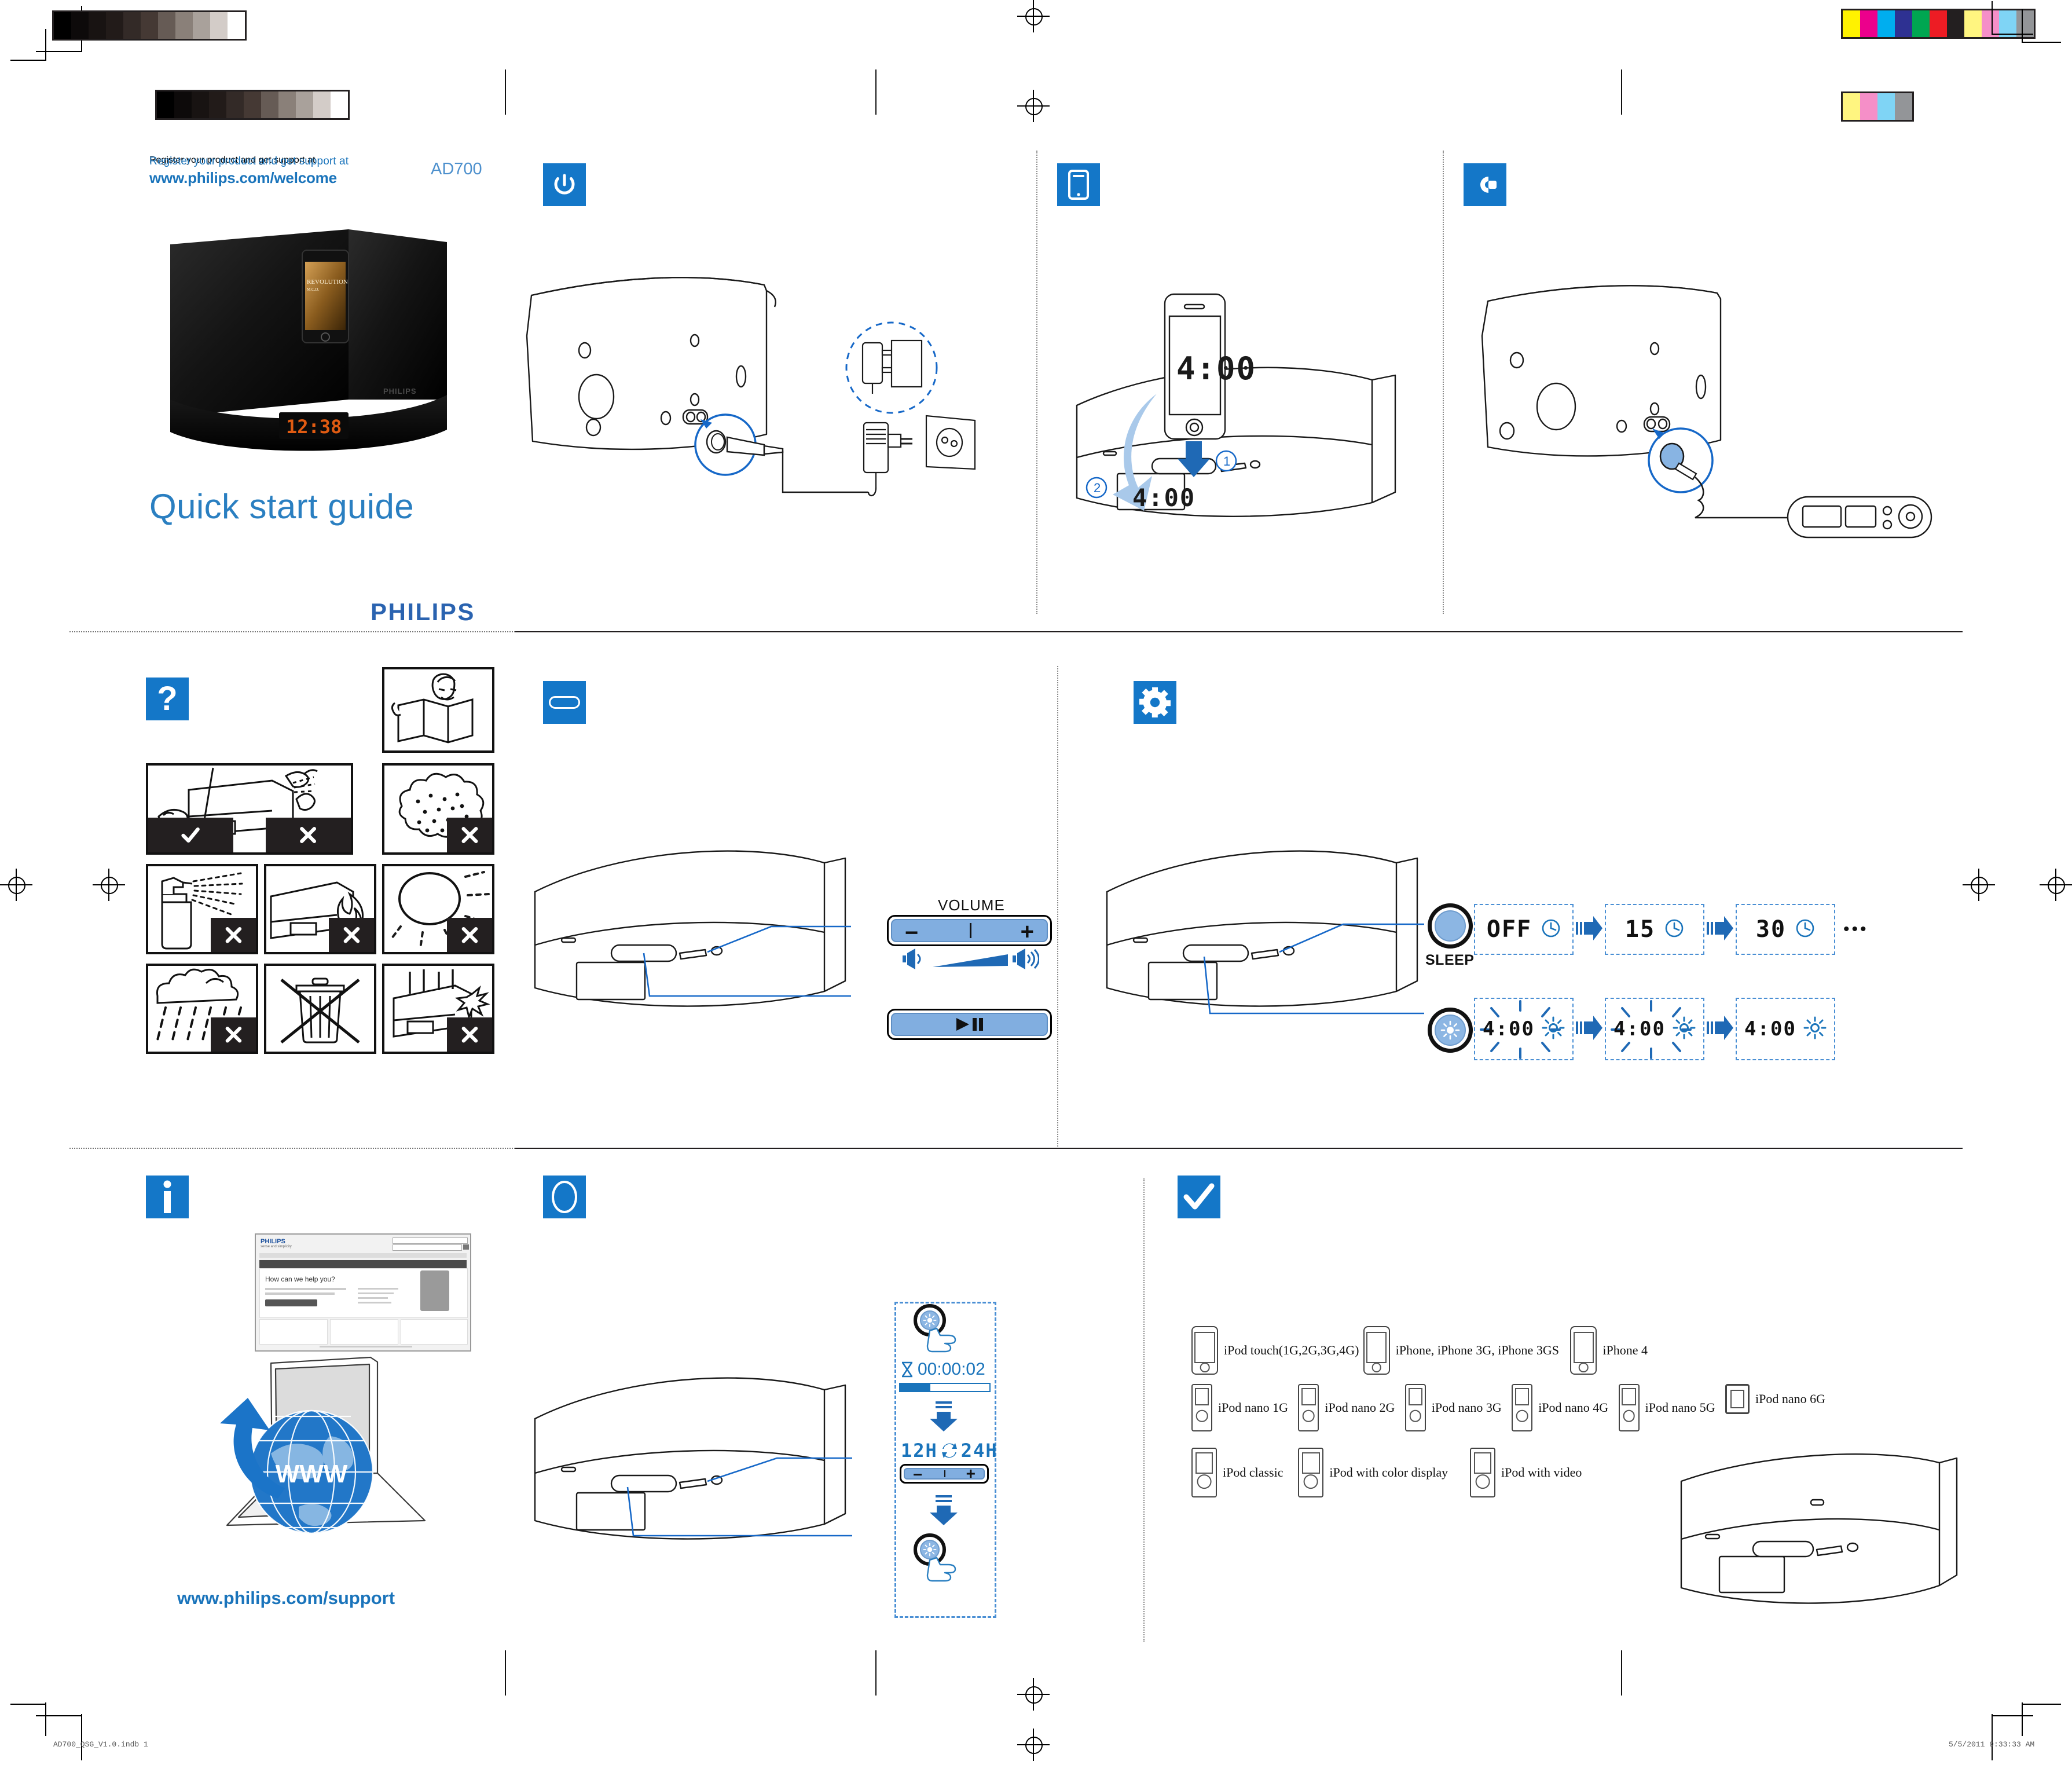 This screenshot has width=2072, height=1765. I want to click on safety-icon-no-fire, so click(320, 909).